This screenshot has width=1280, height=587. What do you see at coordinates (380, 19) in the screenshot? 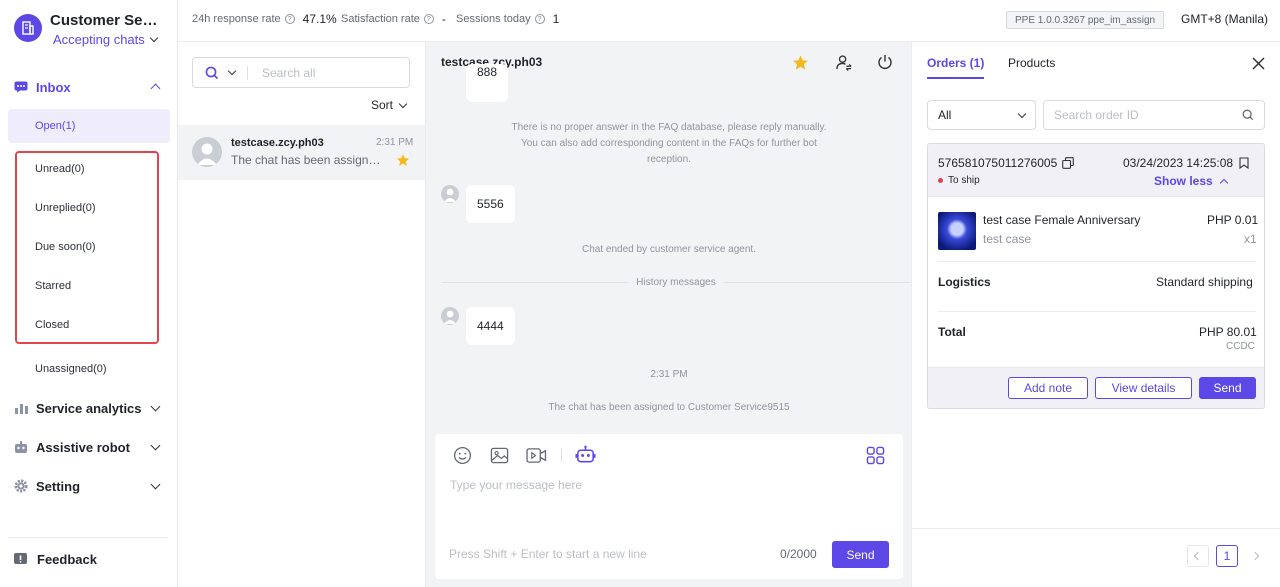
I see `metric-label: Satisfaction rate` at bounding box center [380, 19].